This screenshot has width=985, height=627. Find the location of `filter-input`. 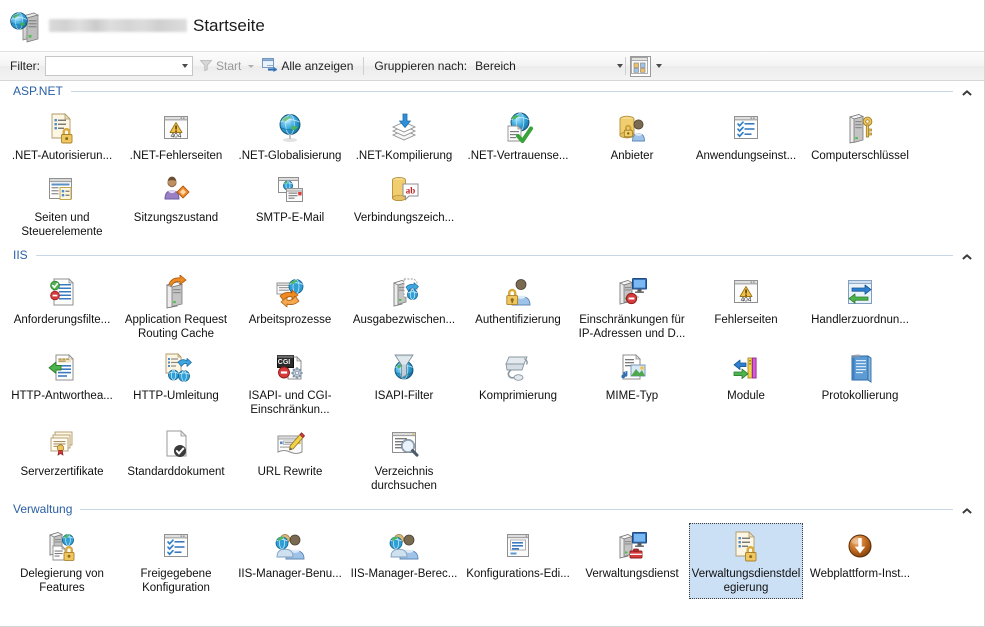

filter-input is located at coordinates (120, 66).